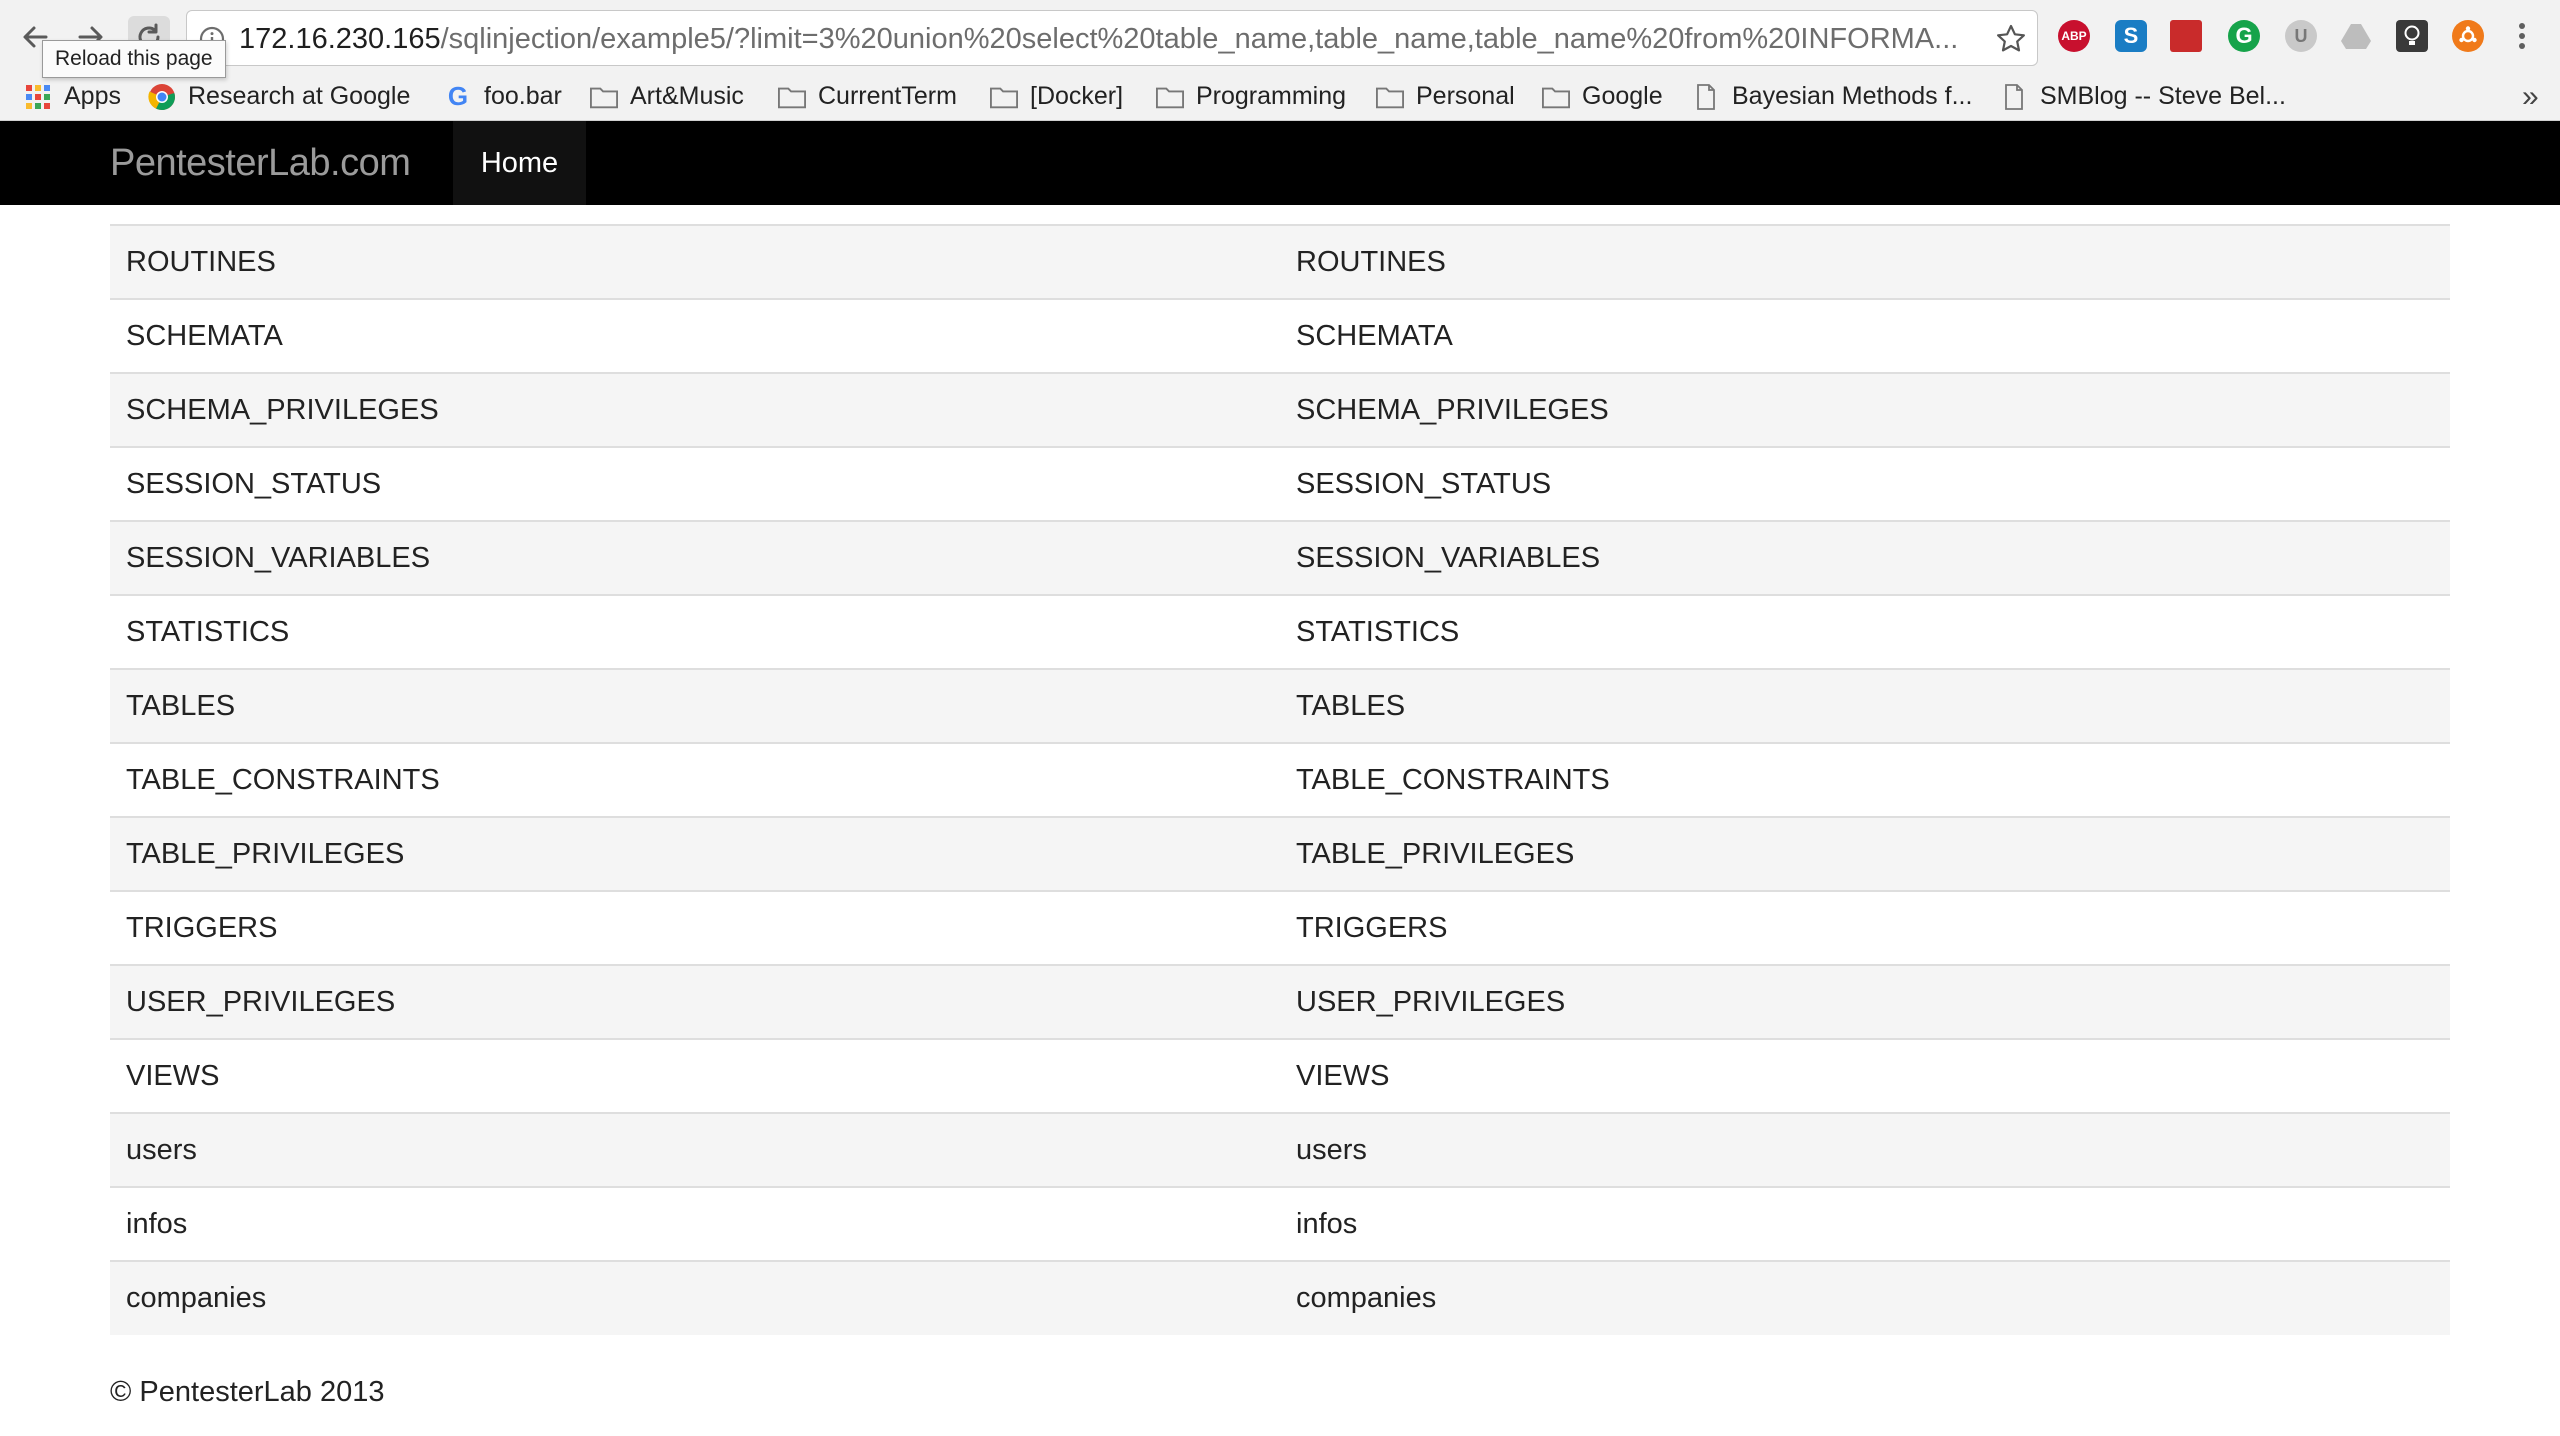  I want to click on apps-grid-icon, so click(38, 97).